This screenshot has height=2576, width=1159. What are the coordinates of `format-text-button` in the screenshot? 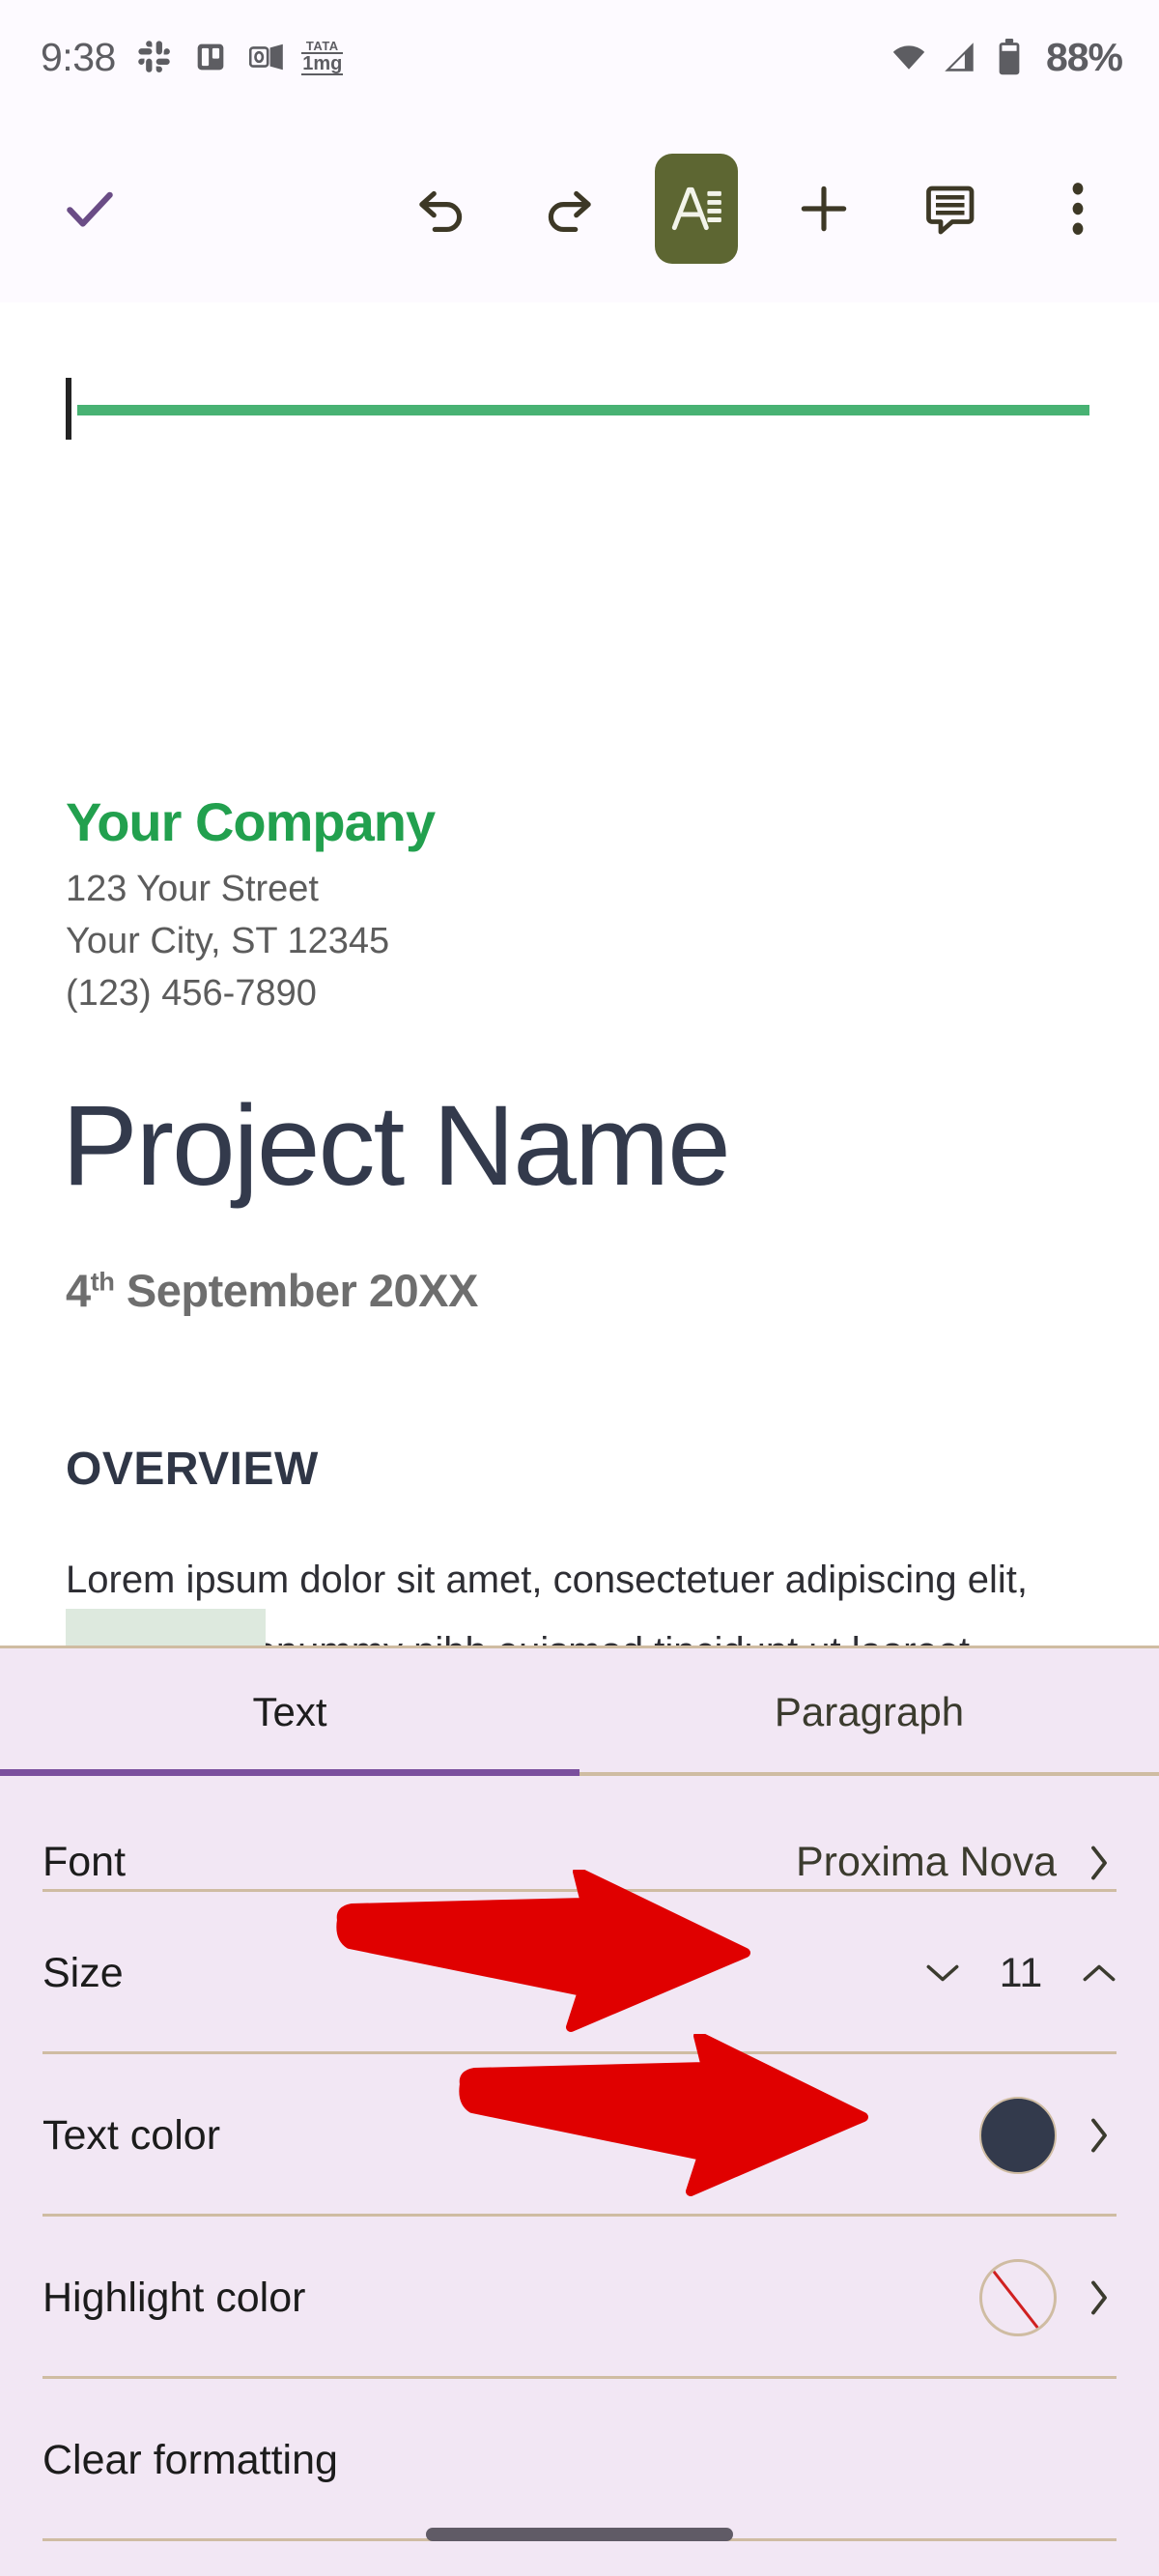 It's located at (697, 209).